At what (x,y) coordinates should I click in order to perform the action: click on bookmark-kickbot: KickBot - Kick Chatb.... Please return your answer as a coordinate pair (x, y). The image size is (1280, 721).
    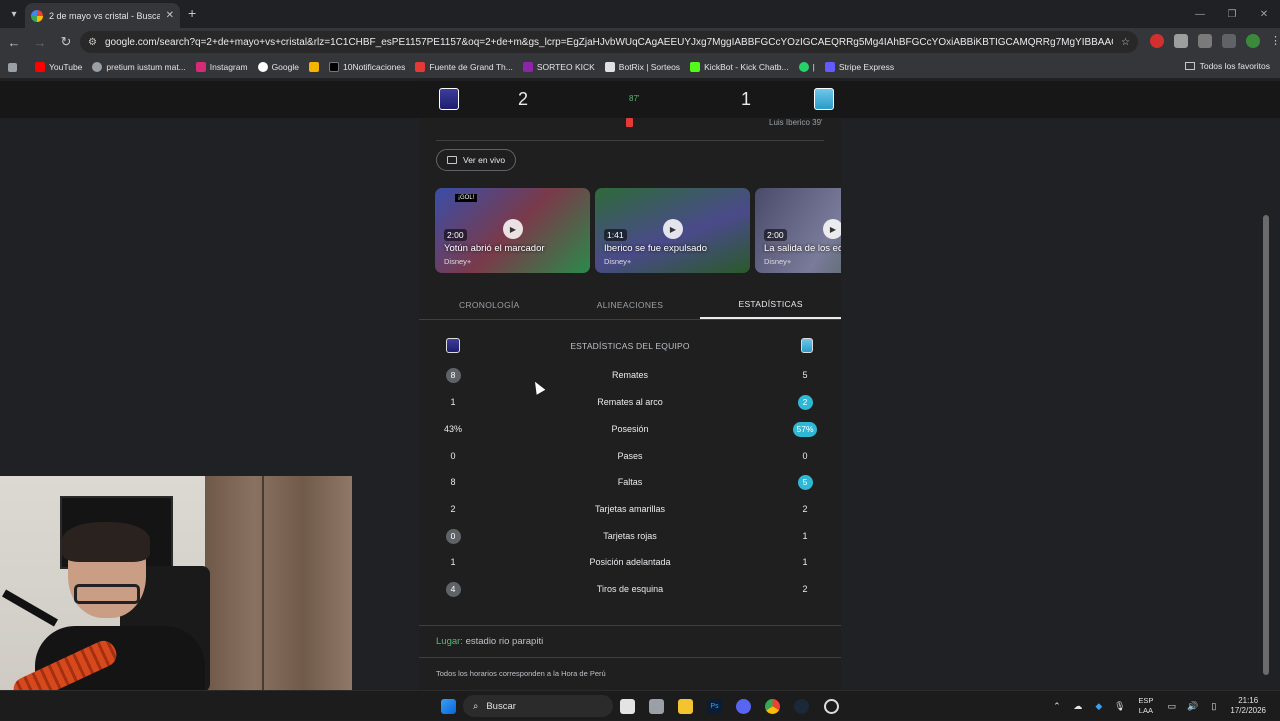
    Looking at the image, I should click on (739, 67).